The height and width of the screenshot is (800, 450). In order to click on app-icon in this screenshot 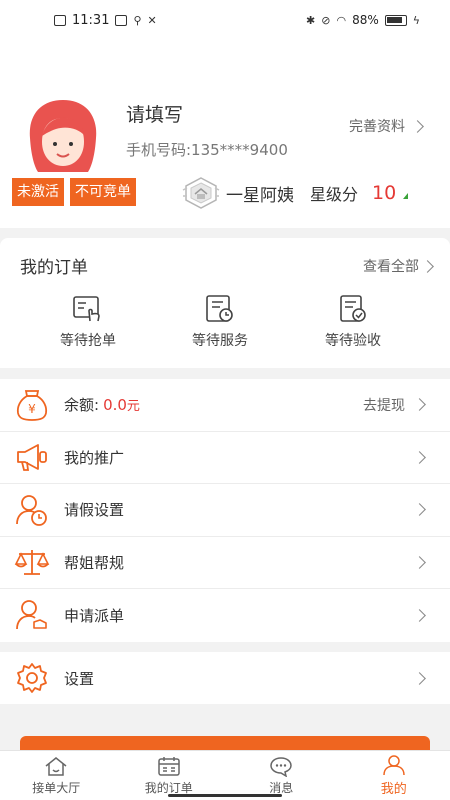, I will do `click(121, 20)`.